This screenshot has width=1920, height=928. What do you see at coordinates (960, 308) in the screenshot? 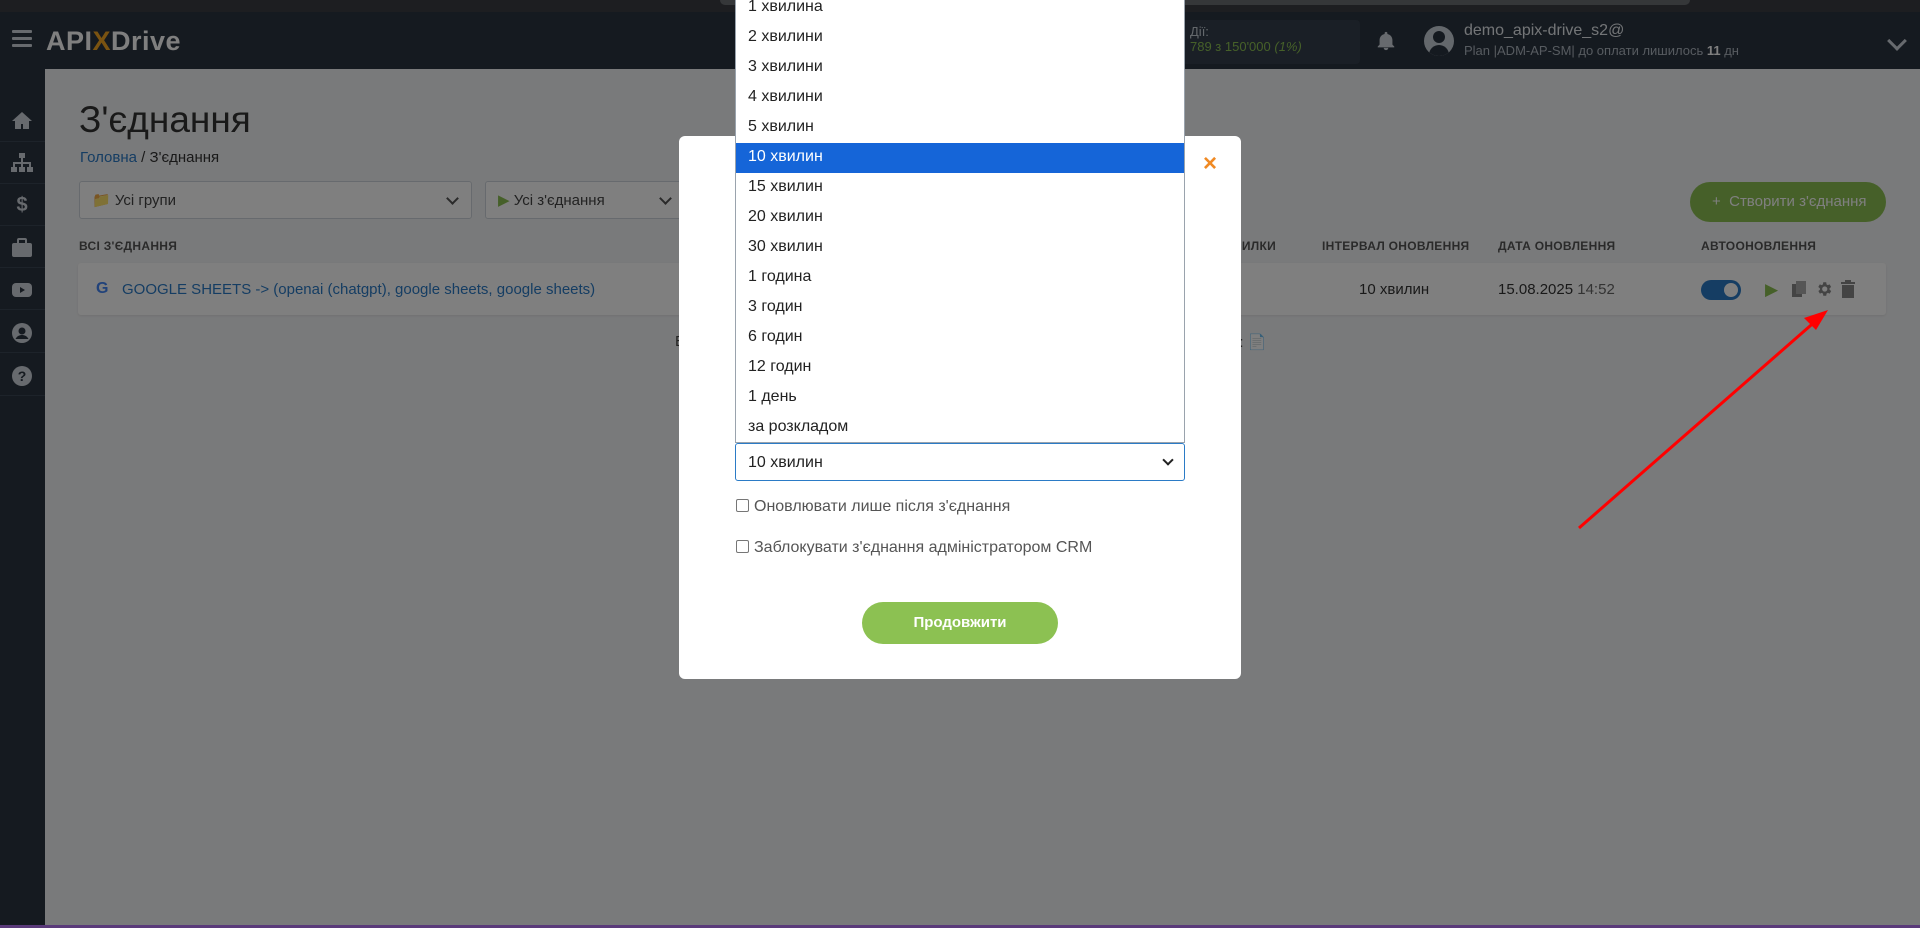
I see `interval-option: 3 годин` at bounding box center [960, 308].